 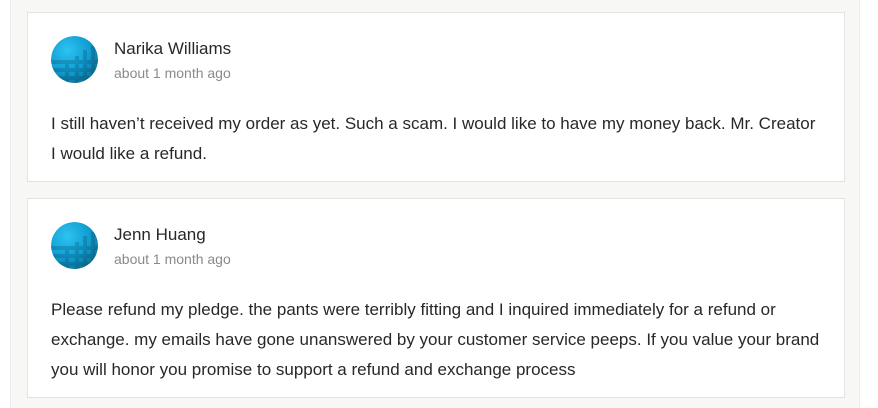 What do you see at coordinates (160, 235) in the screenshot?
I see `comment-author: Jenn Huang` at bounding box center [160, 235].